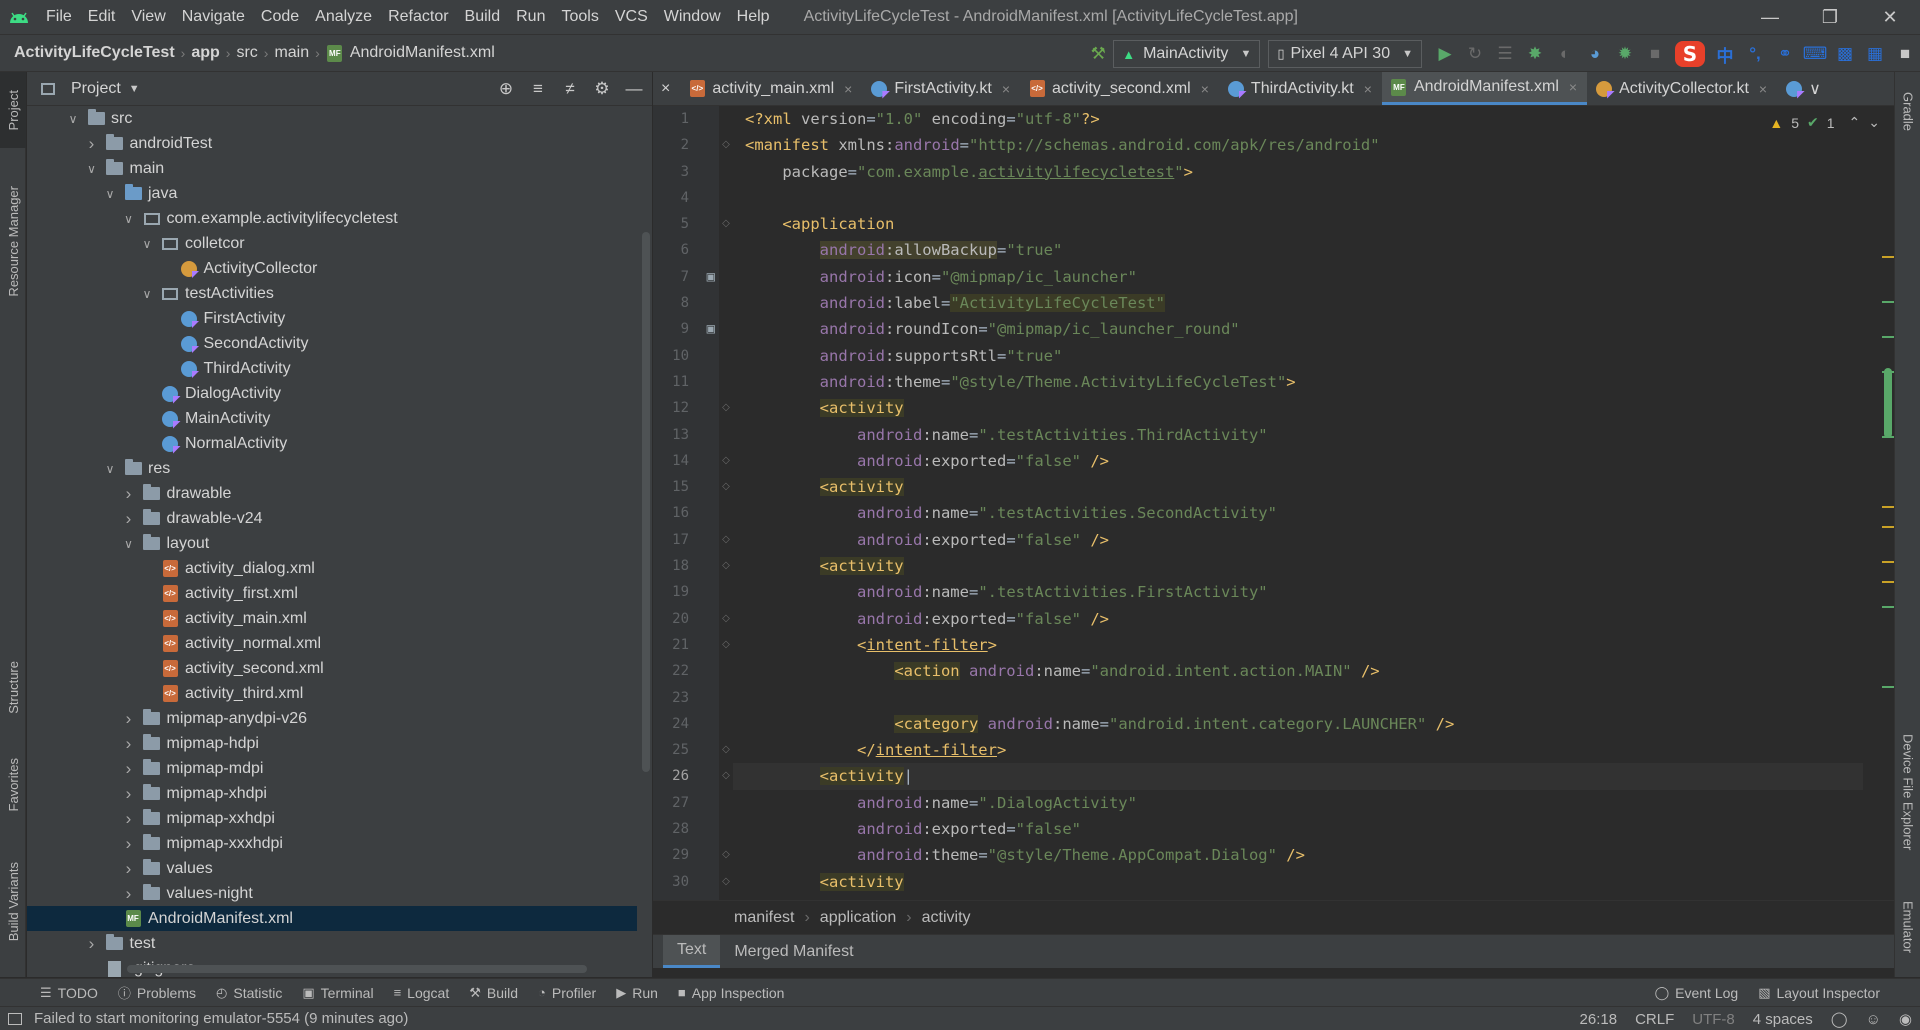 Image resolution: width=1920 pixels, height=1030 pixels. What do you see at coordinates (13, 902) in the screenshot?
I see `build-variants-tool-tab: Build Variants` at bounding box center [13, 902].